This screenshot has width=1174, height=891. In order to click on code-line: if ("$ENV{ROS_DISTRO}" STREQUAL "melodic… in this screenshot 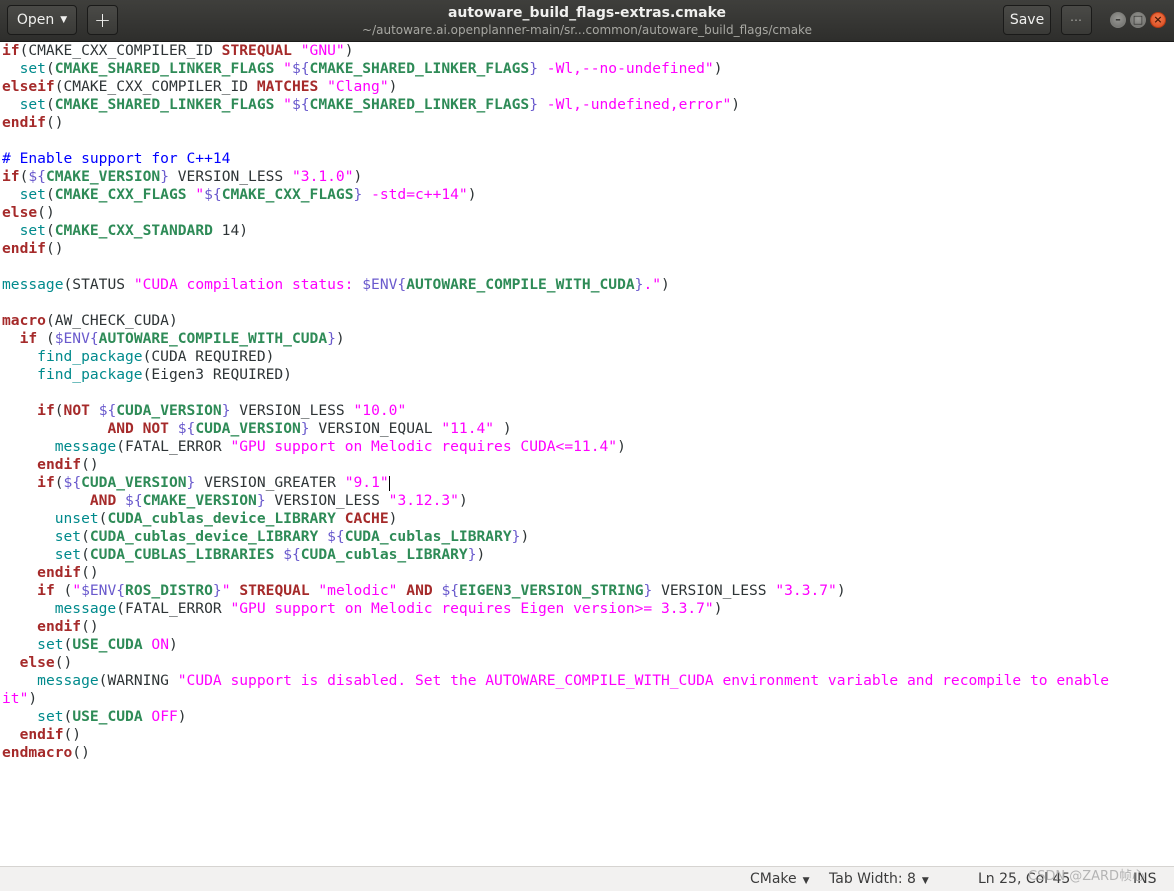, I will do `click(588, 591)`.